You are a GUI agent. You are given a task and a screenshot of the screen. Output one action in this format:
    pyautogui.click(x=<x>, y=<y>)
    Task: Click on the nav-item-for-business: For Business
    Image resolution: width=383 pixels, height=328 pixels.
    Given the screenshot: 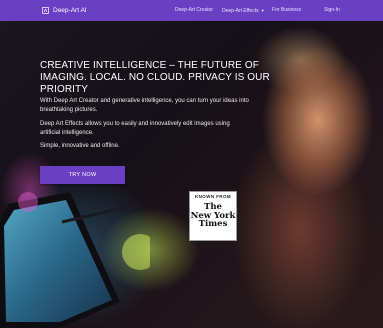 What is the action you would take?
    pyautogui.click(x=286, y=10)
    